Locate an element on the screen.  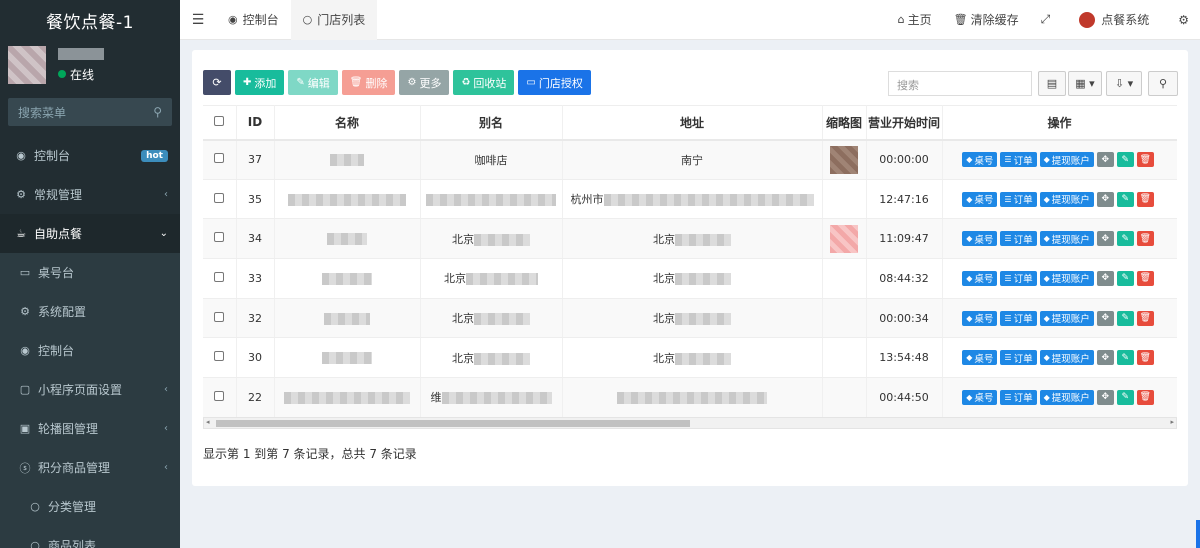
sidebar-item-category: ○ 分类管理 is located at coordinates (90, 506).